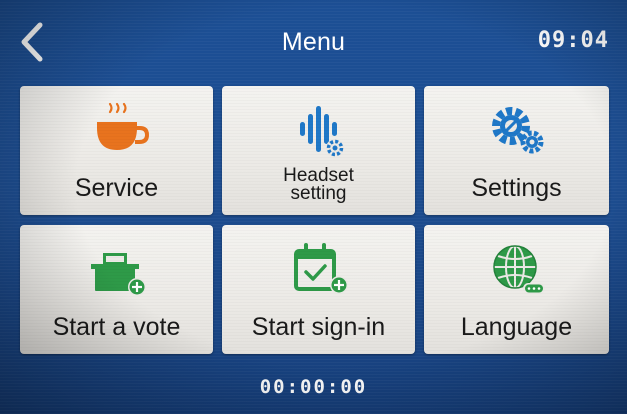 The image size is (627, 414). I want to click on settings-label: Settings, so click(516, 188).